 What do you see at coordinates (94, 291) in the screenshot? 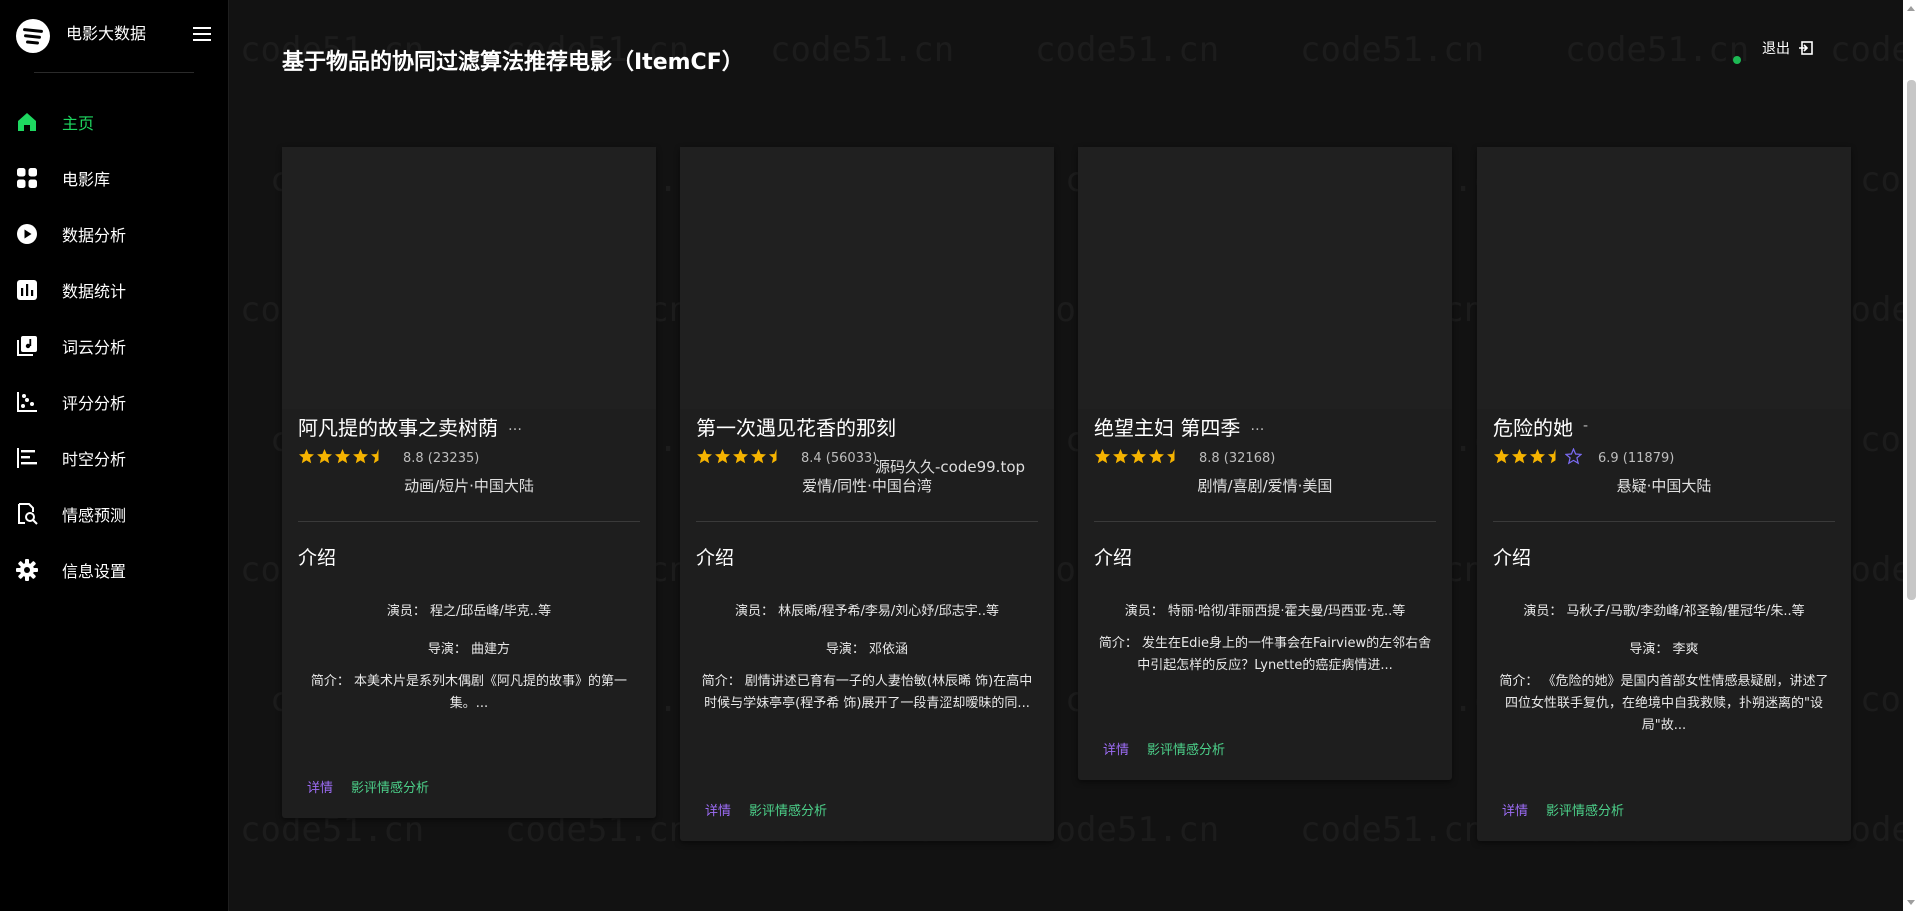
I see `sidebar-item-label: 数据统计` at bounding box center [94, 291].